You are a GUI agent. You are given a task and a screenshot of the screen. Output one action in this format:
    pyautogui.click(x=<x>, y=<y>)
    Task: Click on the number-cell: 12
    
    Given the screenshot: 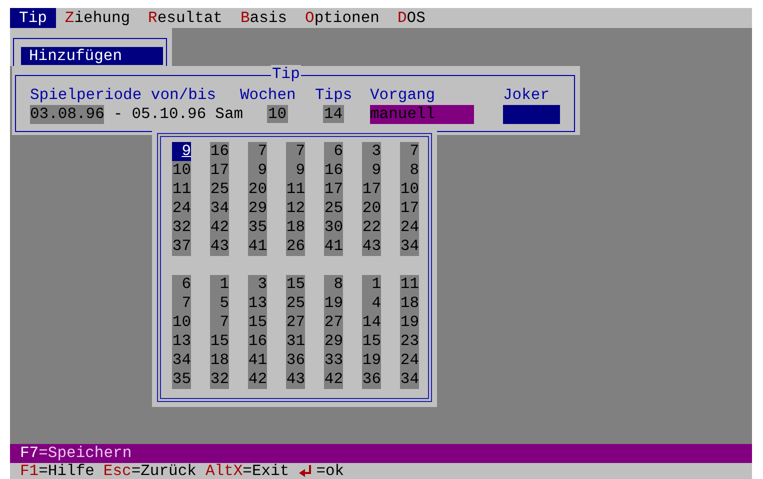 What is the action you would take?
    pyautogui.click(x=295, y=208)
    